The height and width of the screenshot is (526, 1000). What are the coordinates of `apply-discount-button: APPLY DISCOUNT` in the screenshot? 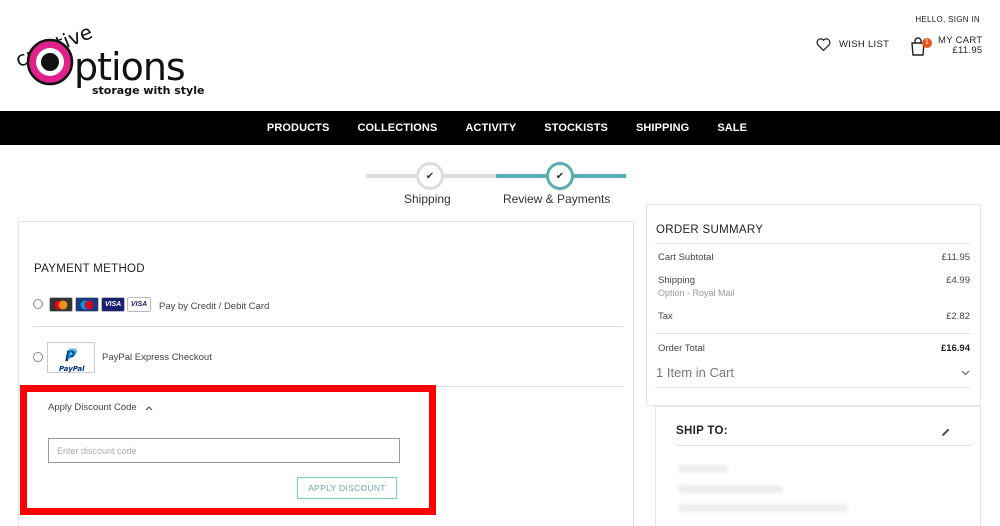 It's located at (347, 488).